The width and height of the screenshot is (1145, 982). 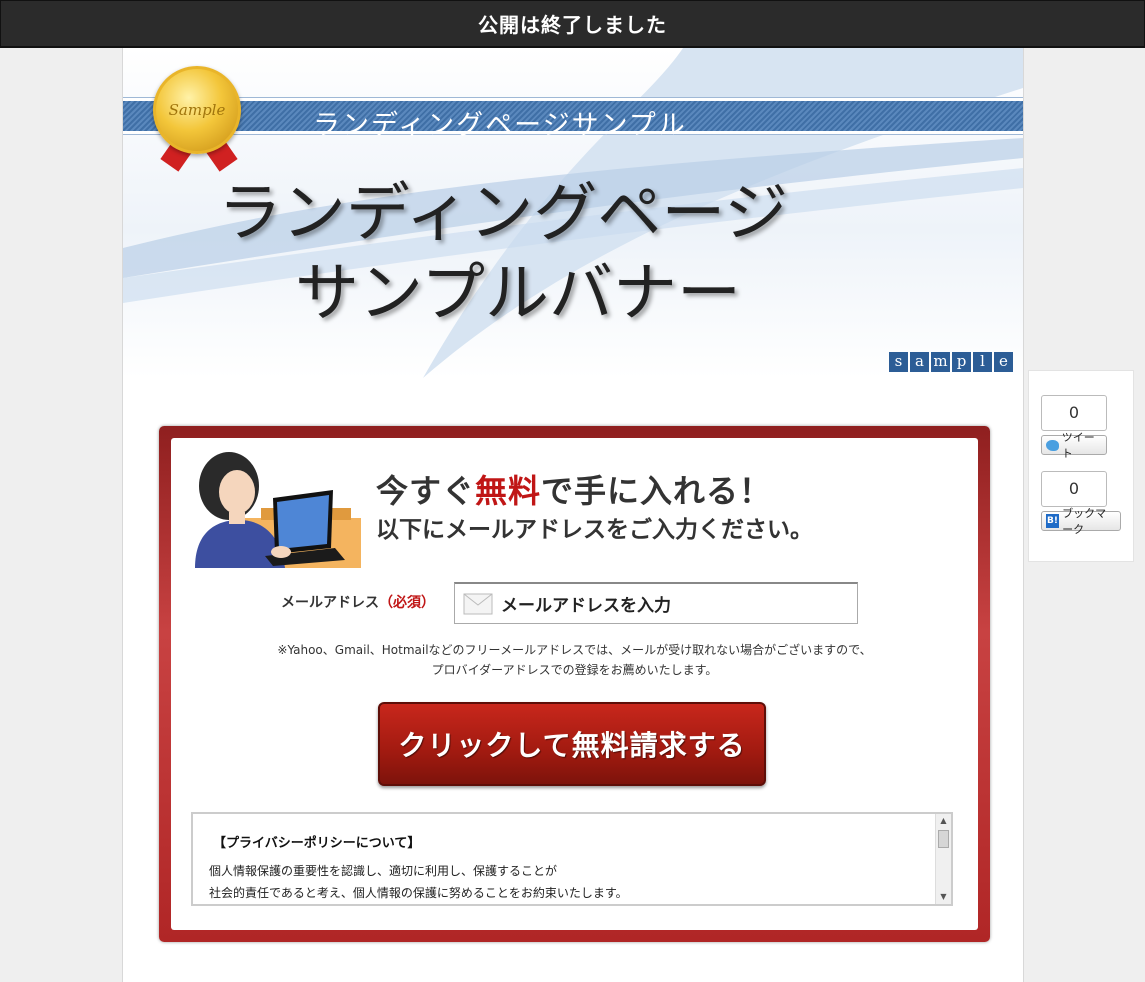 I want to click on sample-letter: m, so click(x=940, y=362).